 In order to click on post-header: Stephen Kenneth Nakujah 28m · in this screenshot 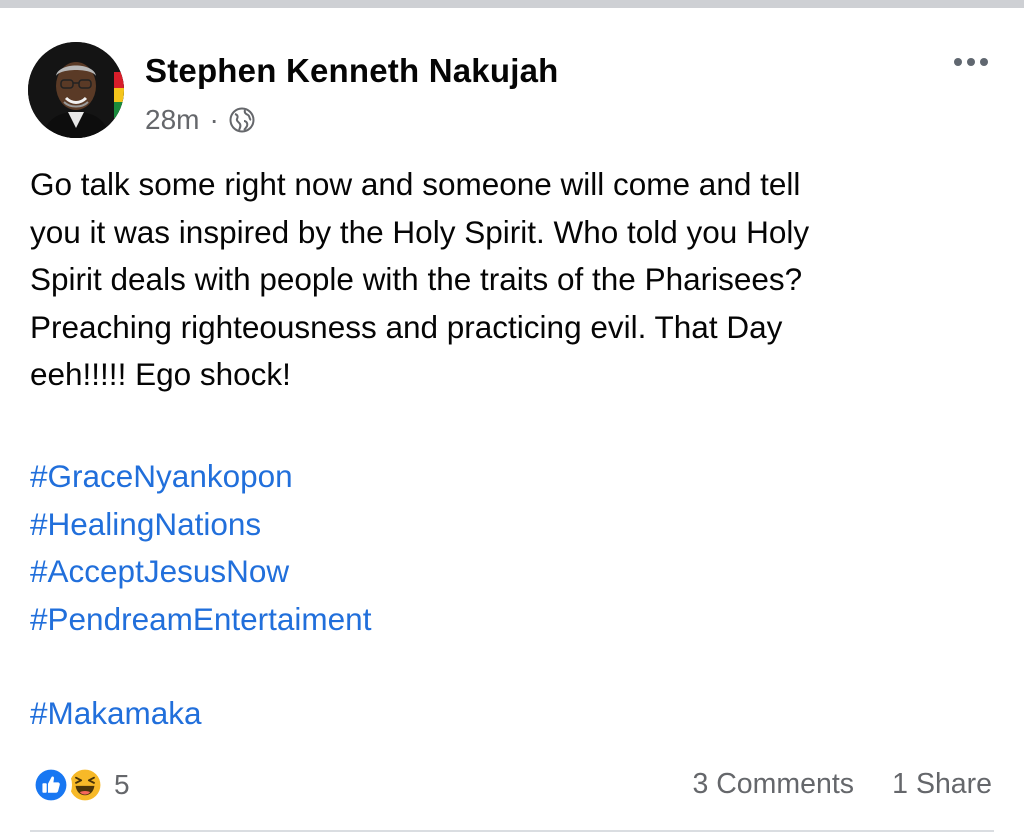, I will do `click(512, 88)`.